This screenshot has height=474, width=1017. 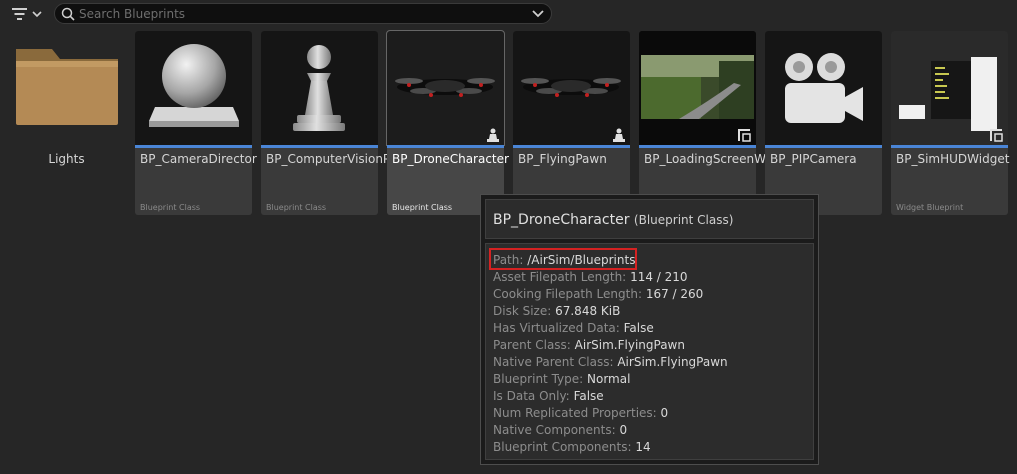 I want to click on property-key: Cooking Filepath Length:, so click(x=567, y=294).